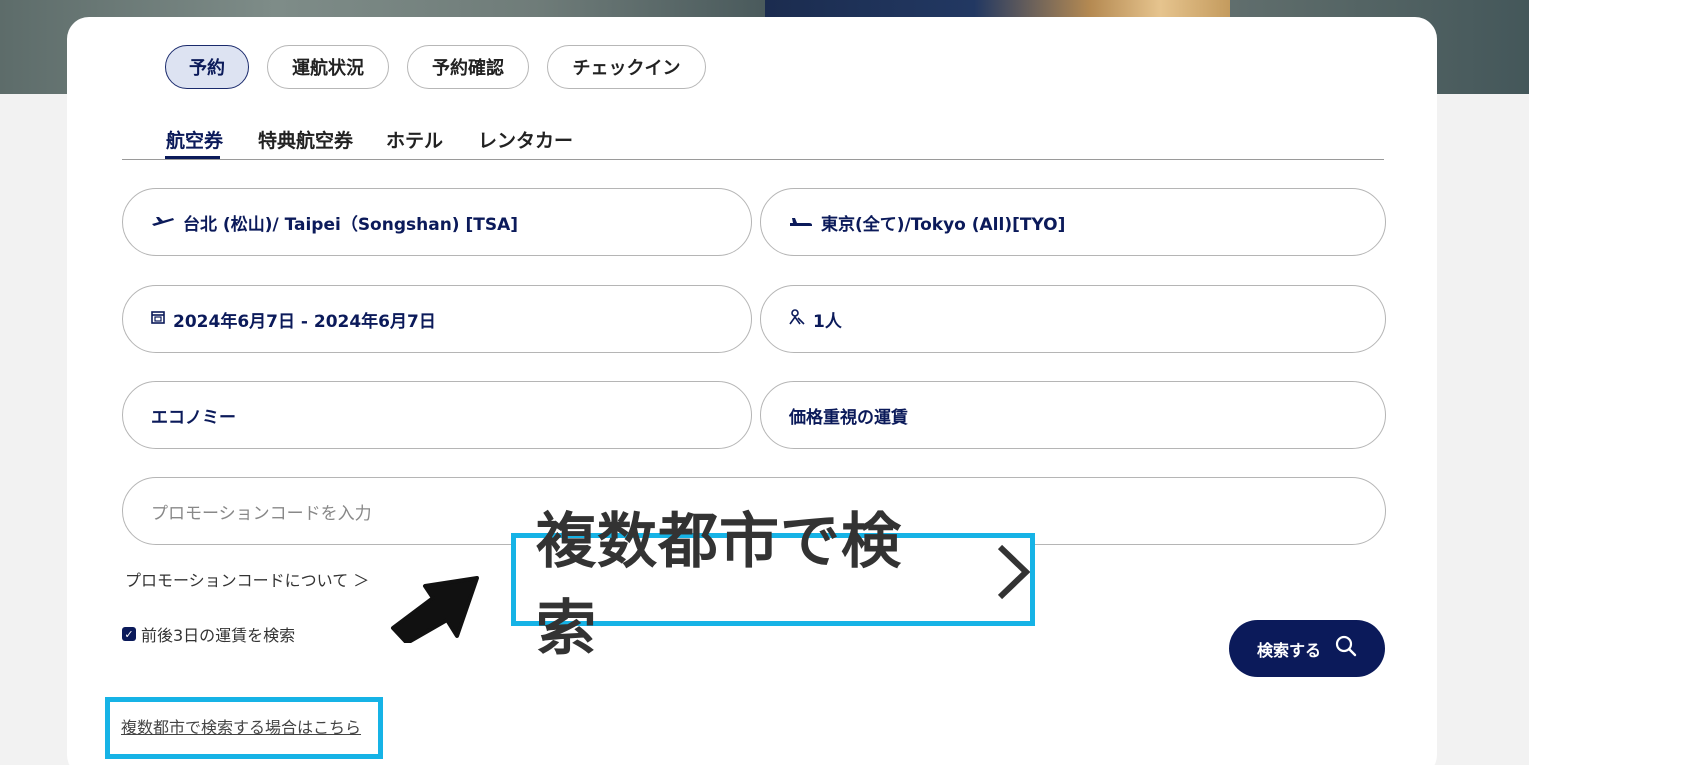  I want to click on destination-field: 東京(全て)/Tokyo (All)[TYO], so click(1073, 222).